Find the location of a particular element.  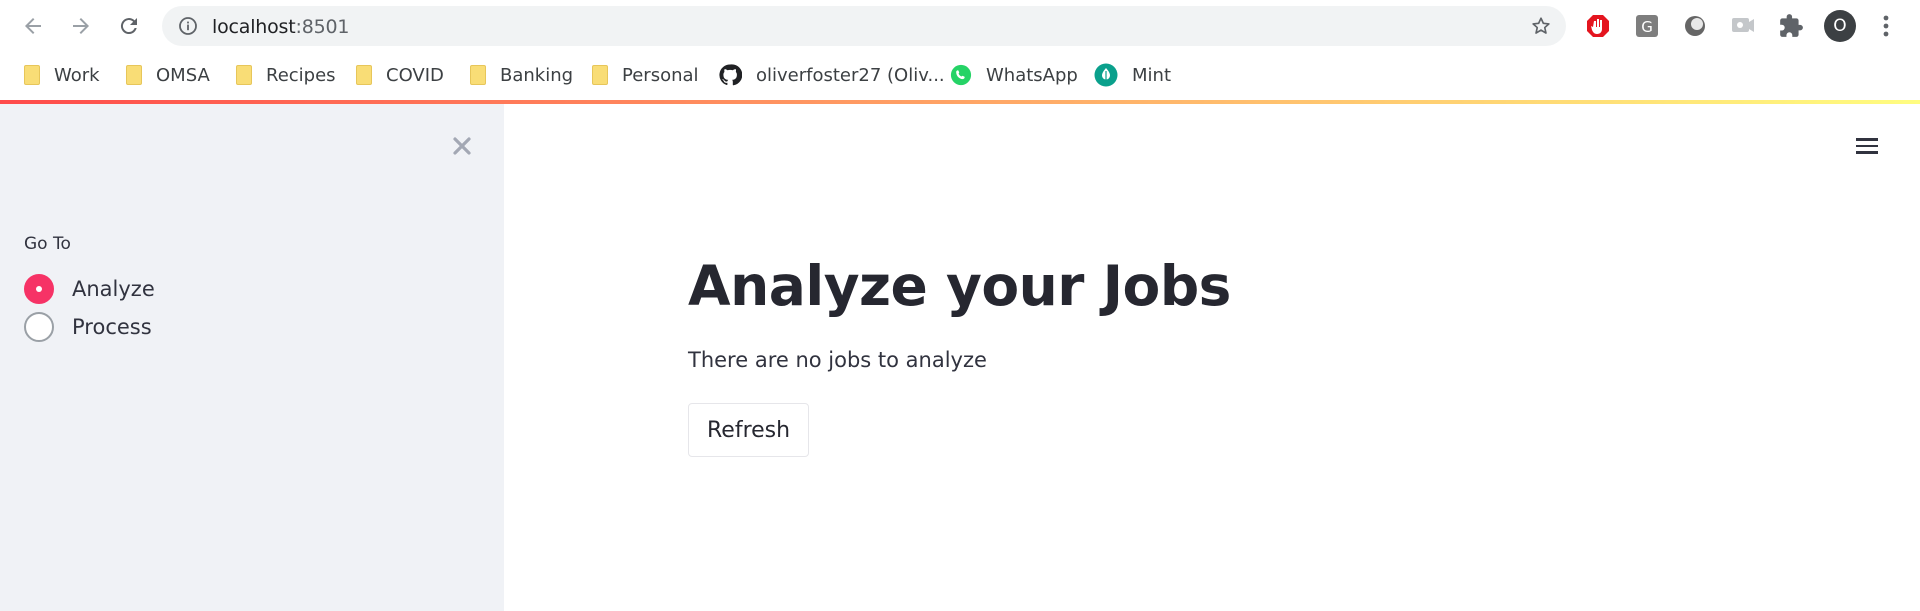

empty-state-message: There are no jobs to analyze is located at coordinates (837, 360).